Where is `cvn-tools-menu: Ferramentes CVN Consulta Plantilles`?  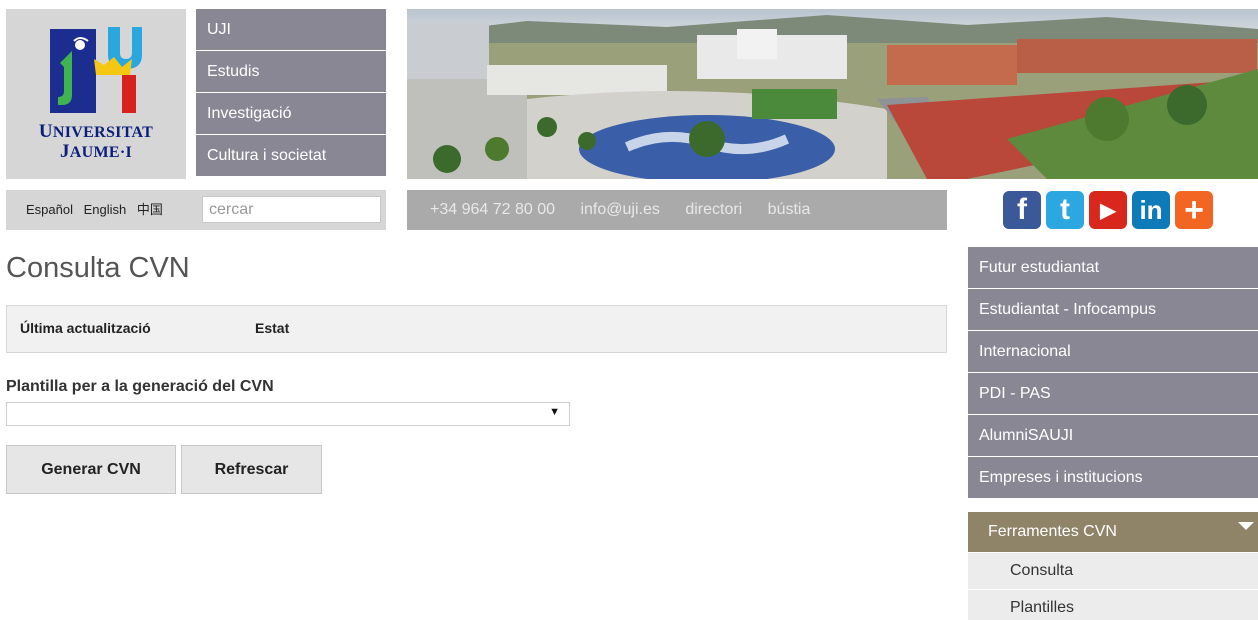 cvn-tools-menu: Ferramentes CVN Consulta Plantilles is located at coordinates (1113, 566).